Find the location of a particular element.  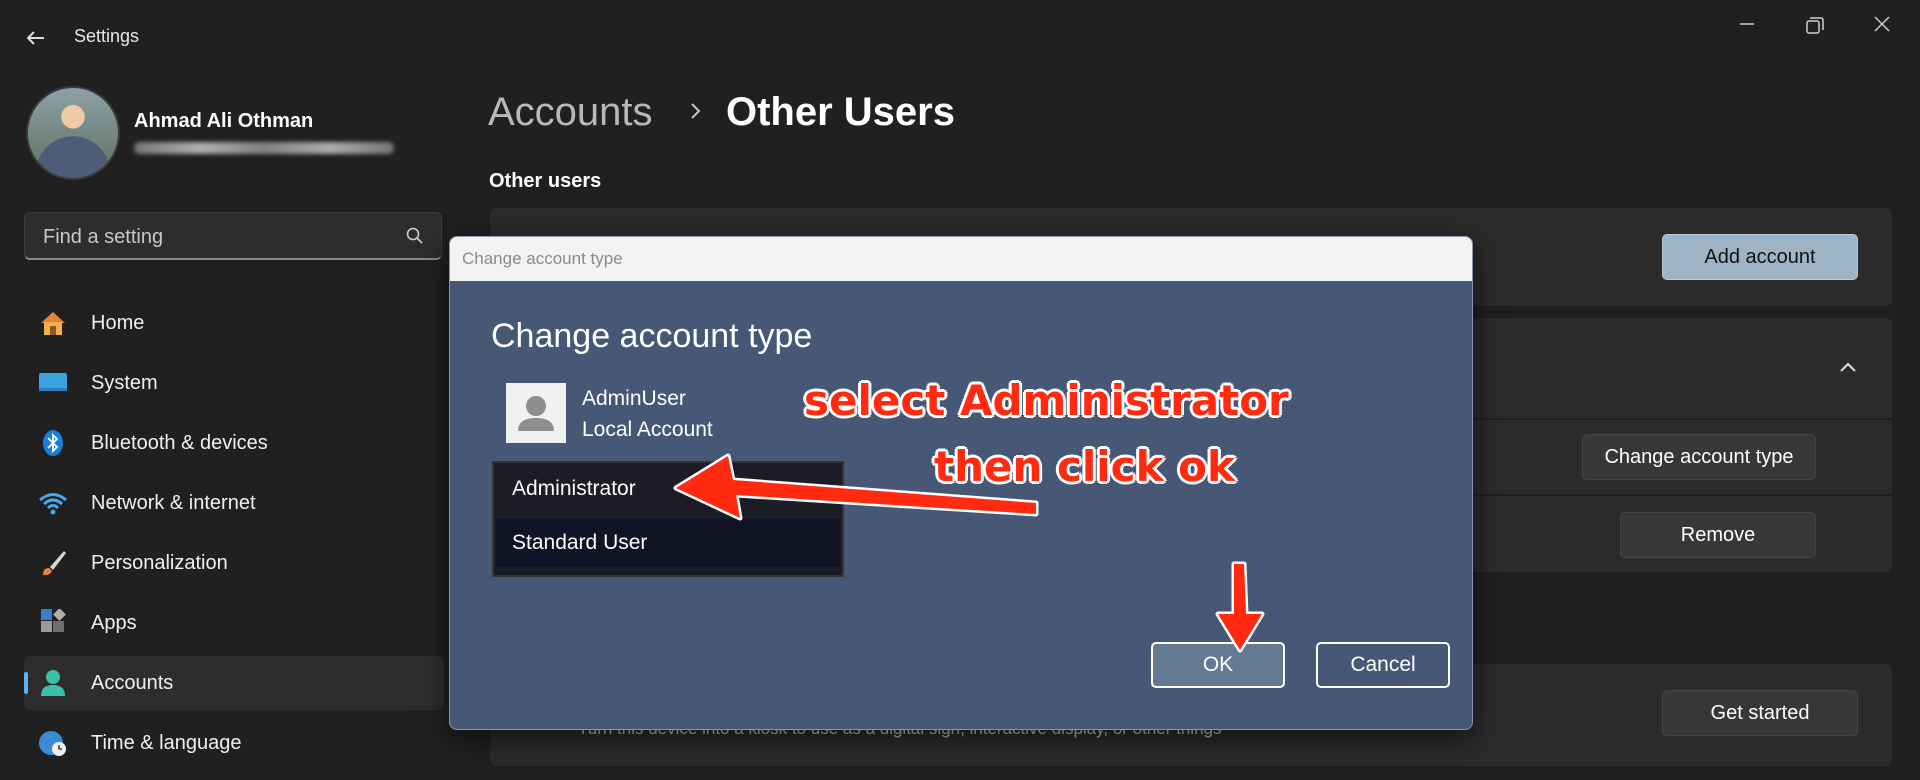

app-title: Settings is located at coordinates (107, 36).